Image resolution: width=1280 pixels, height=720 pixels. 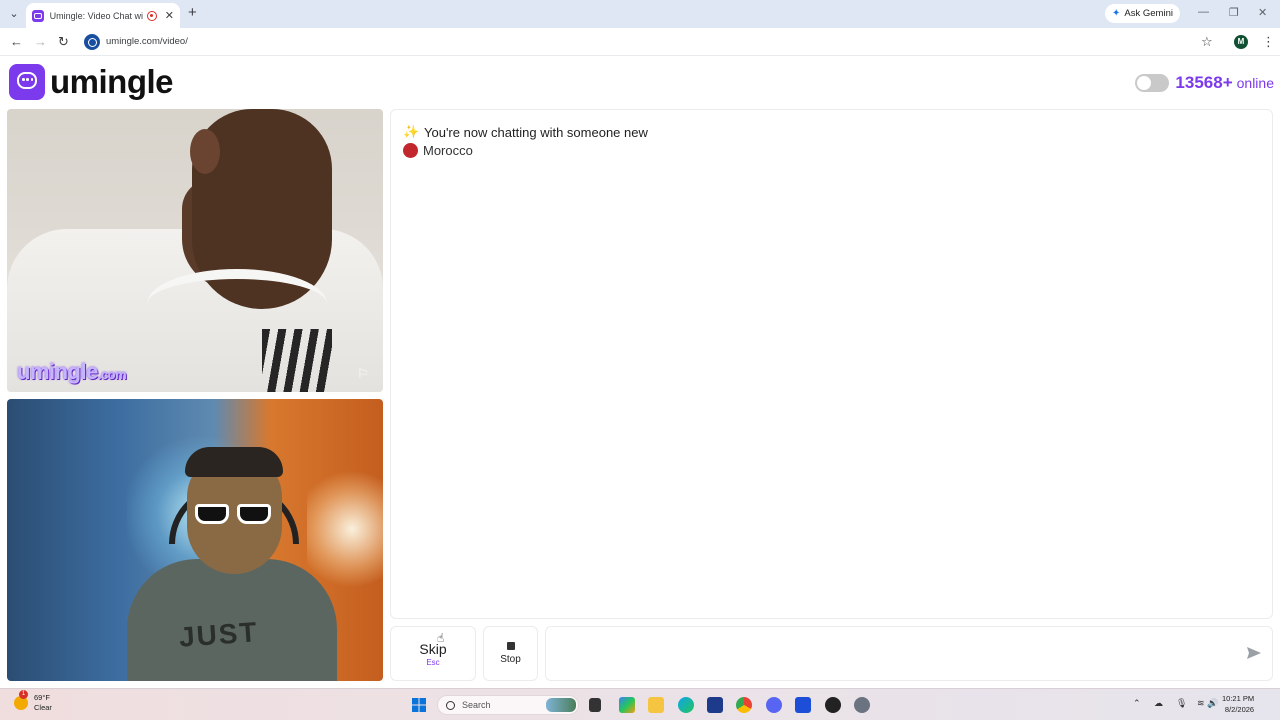 I want to click on volume-icon: 🔊, so click(x=1212, y=703).